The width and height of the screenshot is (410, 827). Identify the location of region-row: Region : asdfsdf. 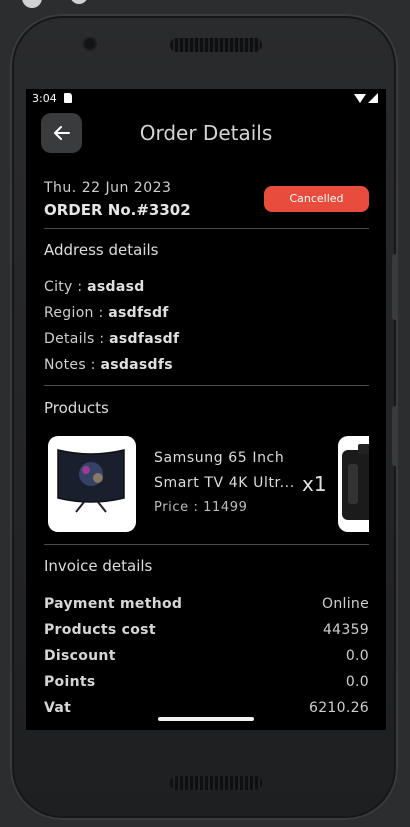
(106, 313).